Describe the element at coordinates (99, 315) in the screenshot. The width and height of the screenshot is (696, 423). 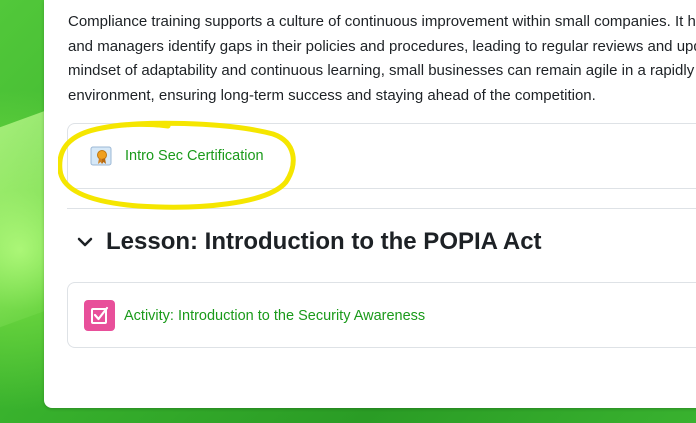
I see `checkbox-edit-icon` at that location.